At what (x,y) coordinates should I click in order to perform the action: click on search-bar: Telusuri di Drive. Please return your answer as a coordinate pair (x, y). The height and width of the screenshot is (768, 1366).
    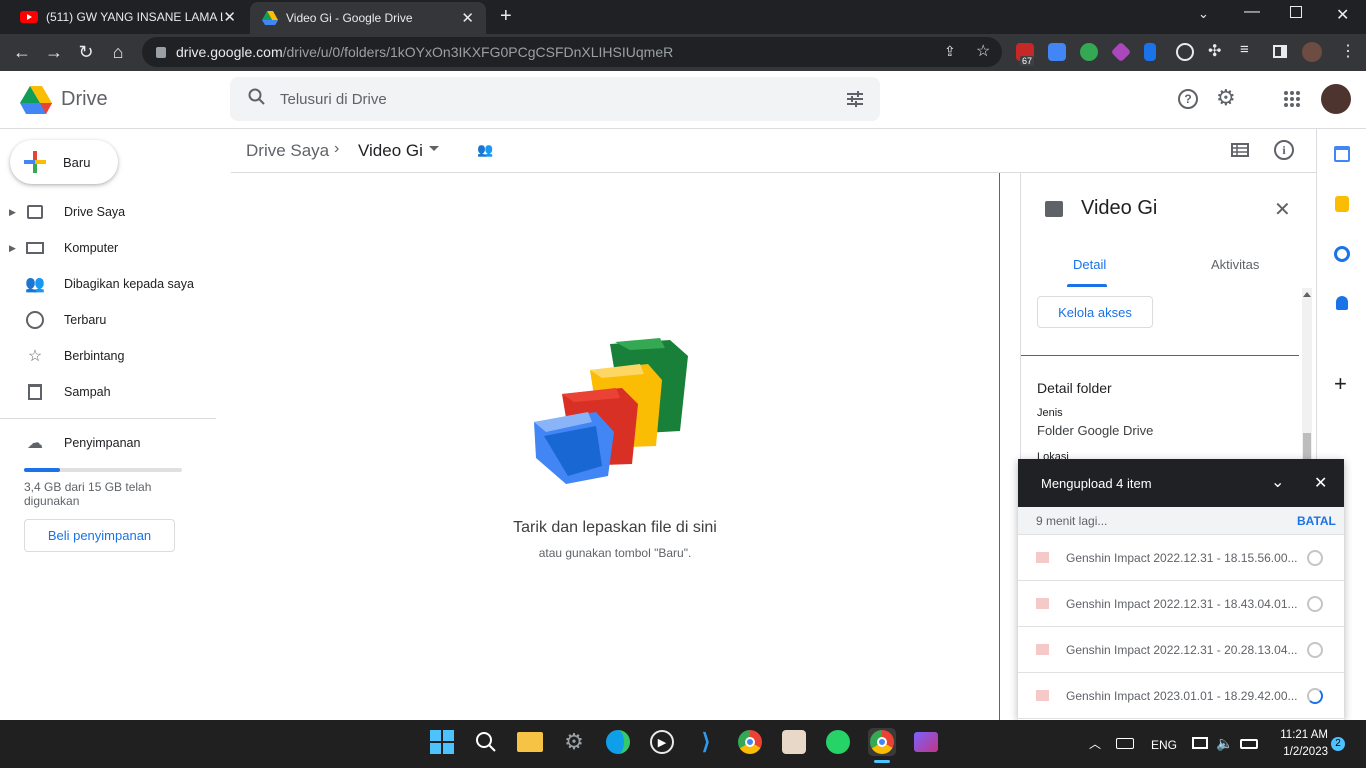
    Looking at the image, I should click on (555, 99).